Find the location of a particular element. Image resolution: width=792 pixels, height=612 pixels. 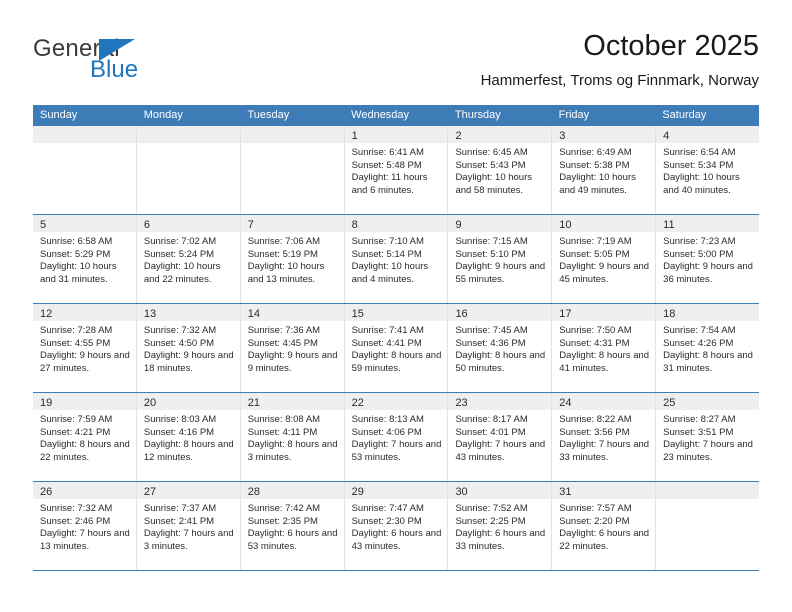

daylight-text: Daylight: 7 hours and 3 minutes. is located at coordinates (188, 540).